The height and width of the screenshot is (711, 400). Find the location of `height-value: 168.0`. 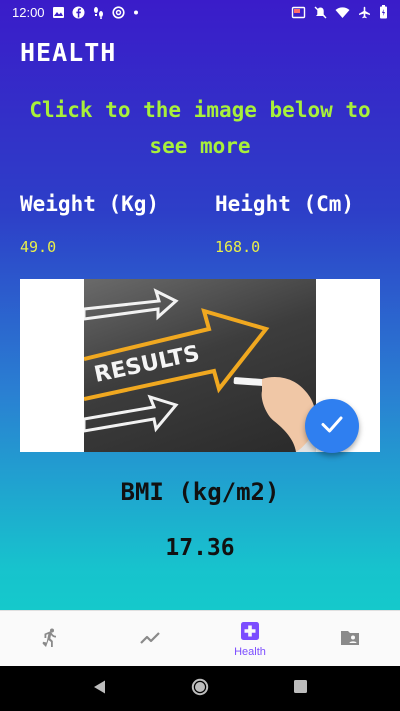

height-value: 168.0 is located at coordinates (238, 247).